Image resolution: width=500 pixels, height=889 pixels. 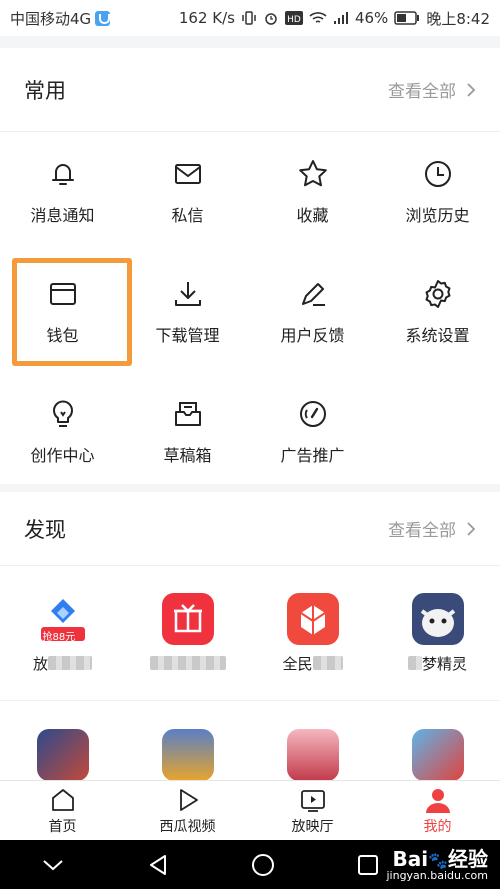 I want to click on status-bar: 中国移动4G 162 K/s HD 46% 晚上8:42, so click(x=250, y=18).